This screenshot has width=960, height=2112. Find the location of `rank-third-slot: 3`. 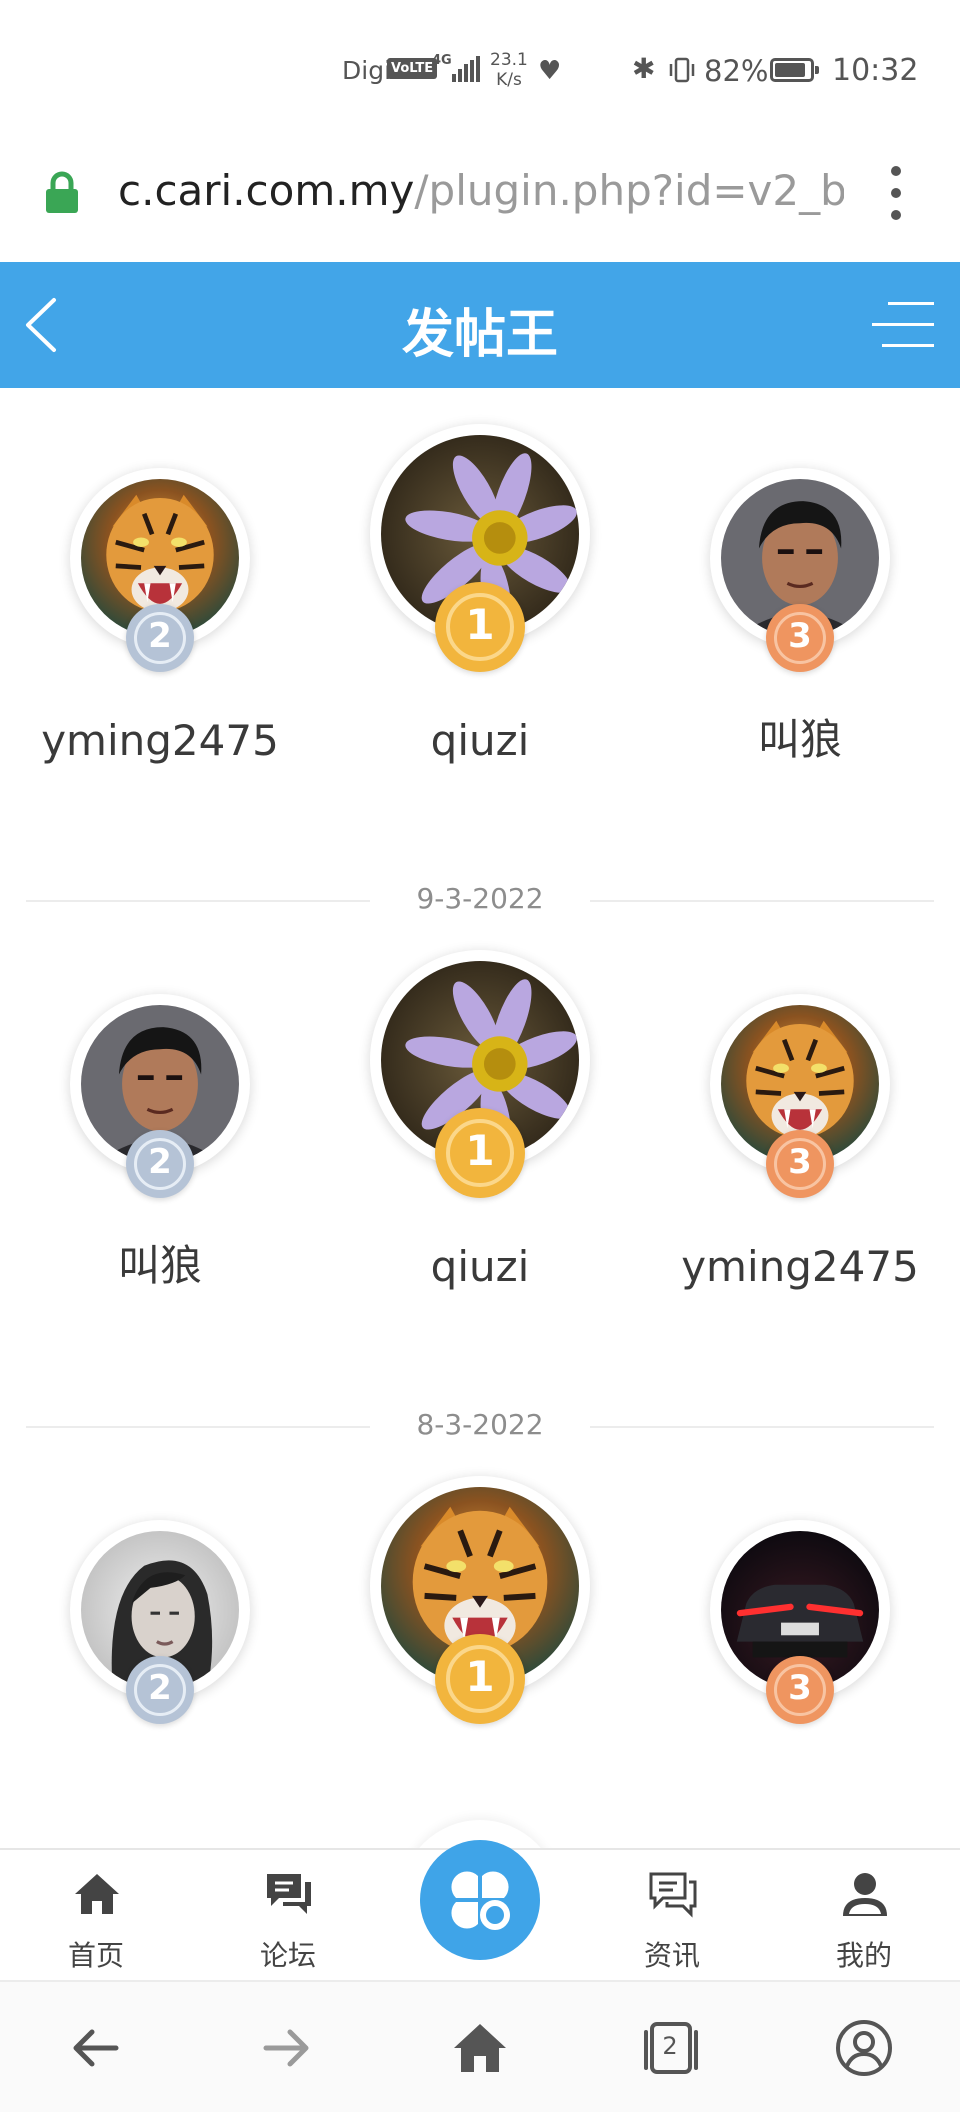

rank-third-slot: 3 is located at coordinates (800, 1684).